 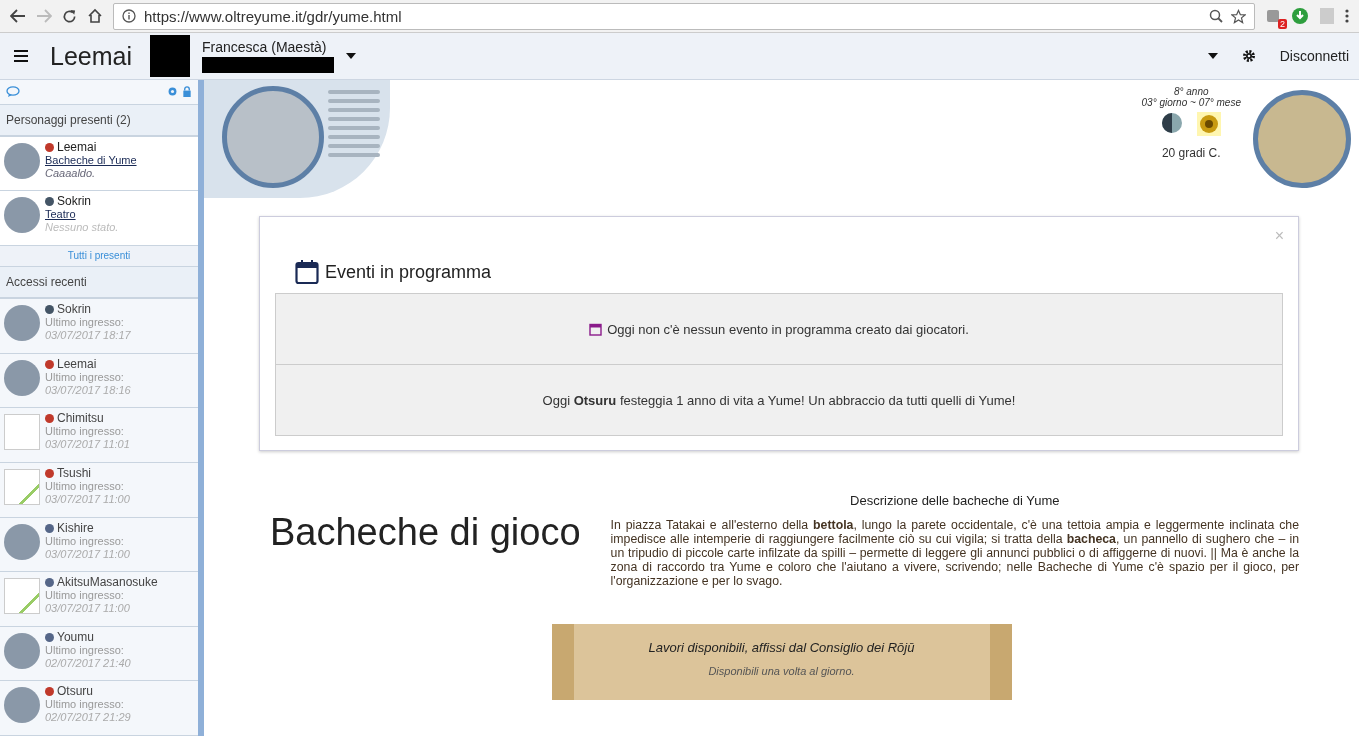 What do you see at coordinates (1216, 16) in the screenshot?
I see `zoom-icon` at bounding box center [1216, 16].